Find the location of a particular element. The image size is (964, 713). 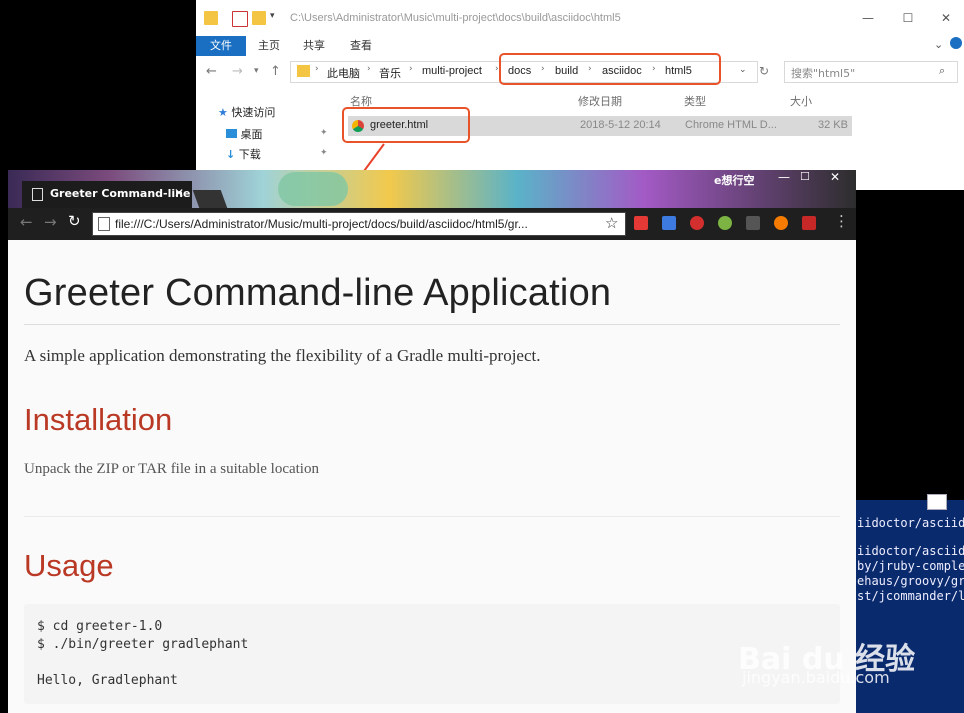

breadcrumb-music: 音乐 is located at coordinates (390, 73).